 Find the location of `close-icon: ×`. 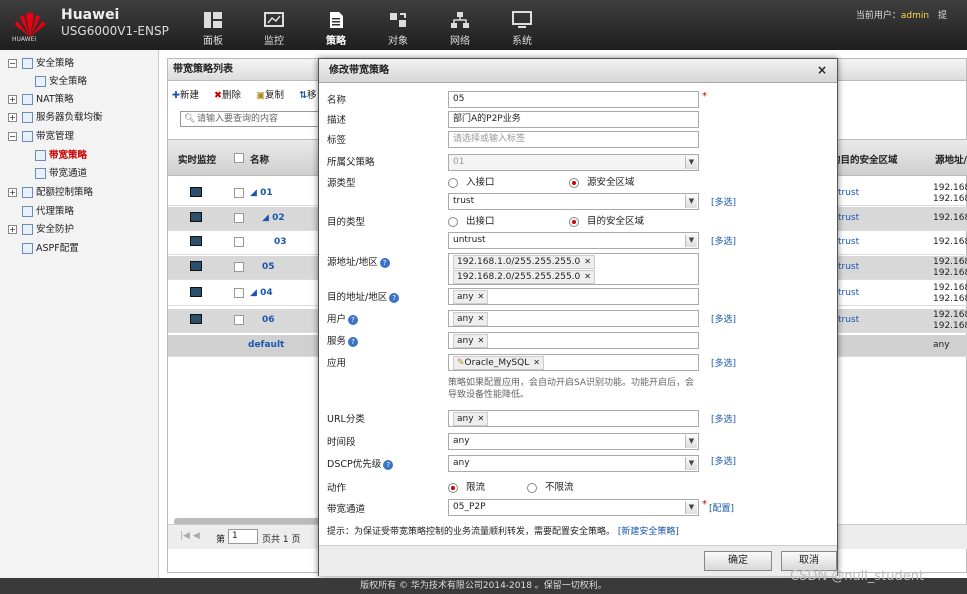

close-icon: × is located at coordinates (822, 70).